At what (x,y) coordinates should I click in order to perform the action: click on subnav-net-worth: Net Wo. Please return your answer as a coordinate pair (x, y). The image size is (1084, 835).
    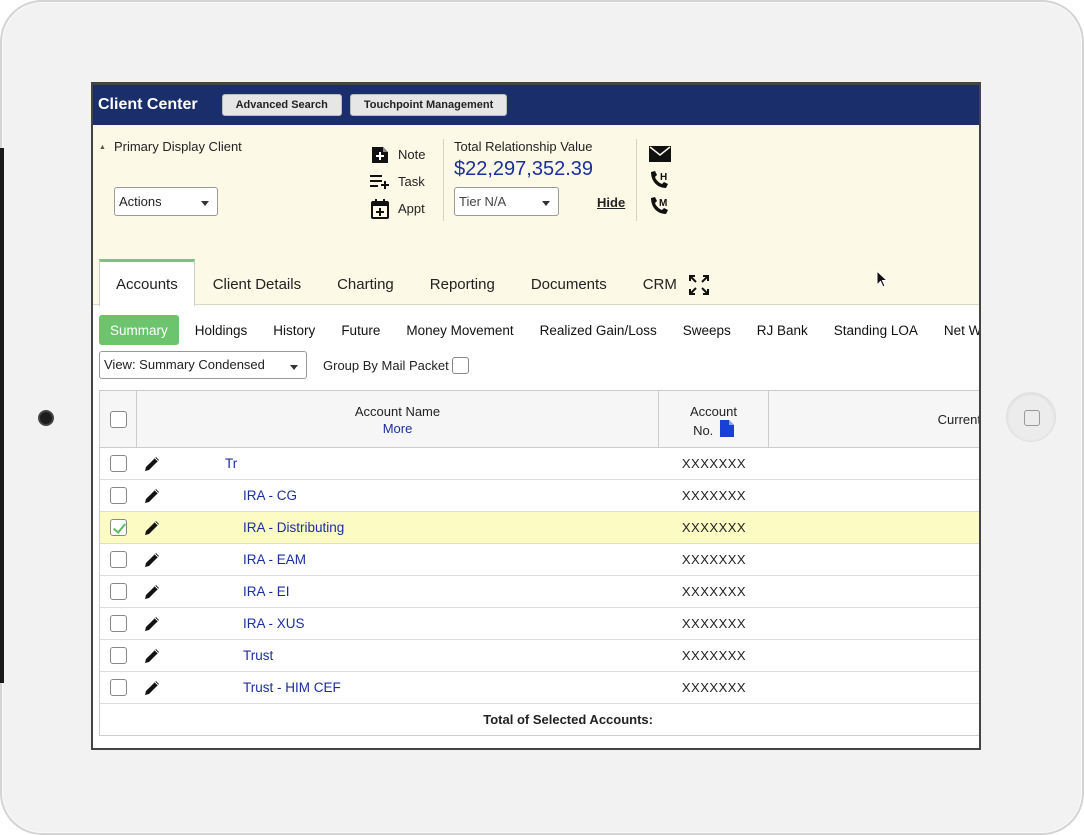
    Looking at the image, I should click on (955, 330).